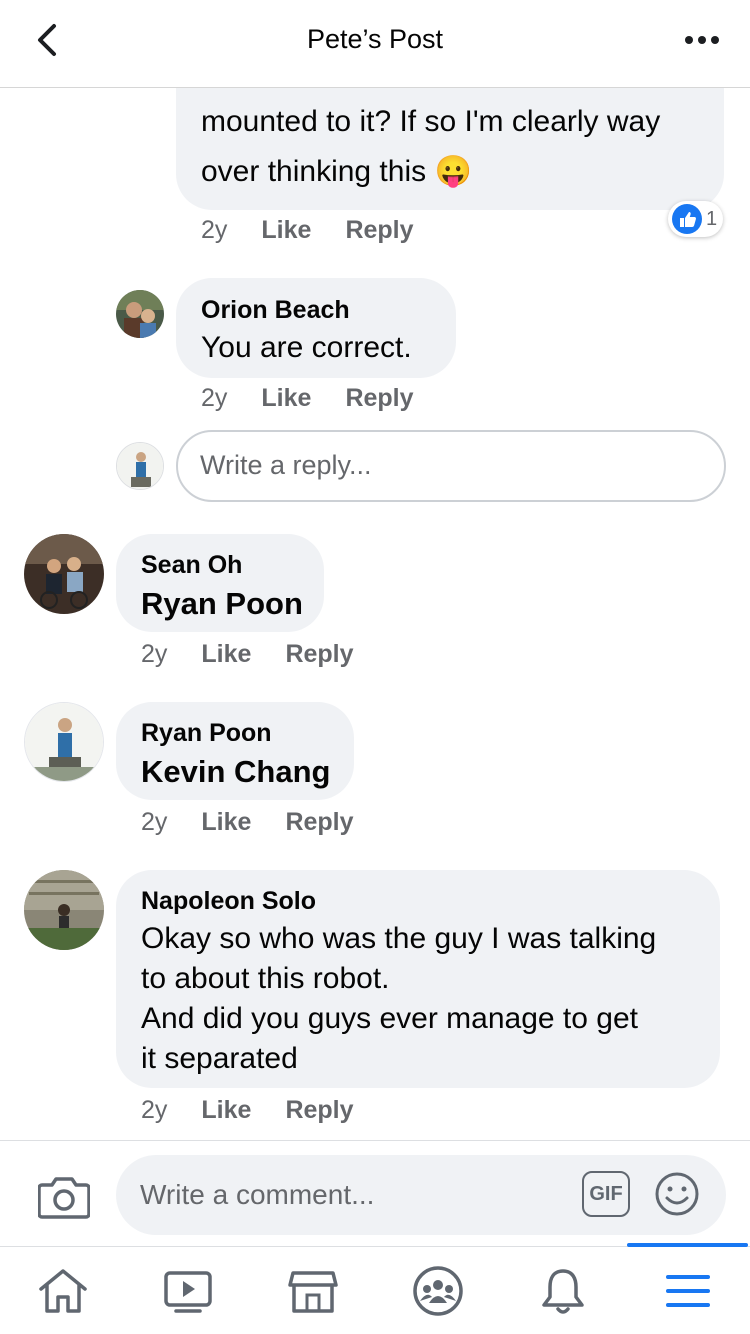  What do you see at coordinates (375, 39) in the screenshot?
I see `page-title: Pete’s Post` at bounding box center [375, 39].